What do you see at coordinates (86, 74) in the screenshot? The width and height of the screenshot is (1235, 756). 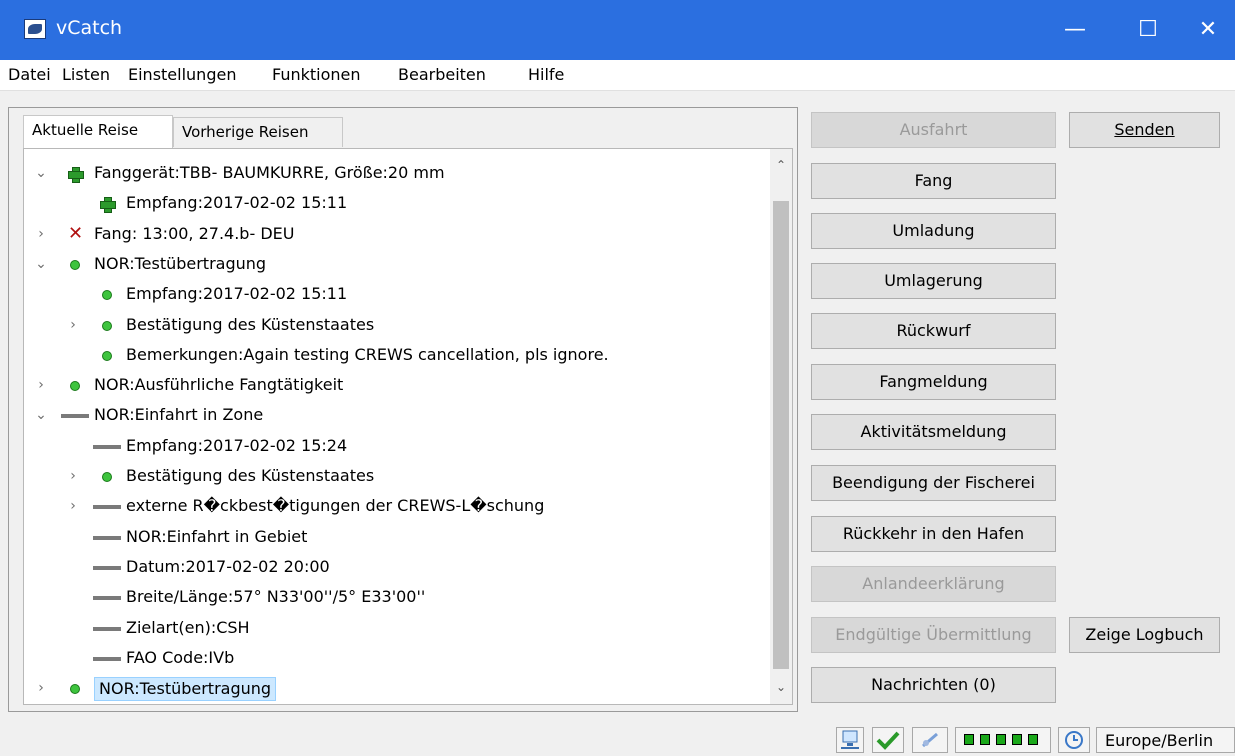 I see `menu-listen: Listen` at bounding box center [86, 74].